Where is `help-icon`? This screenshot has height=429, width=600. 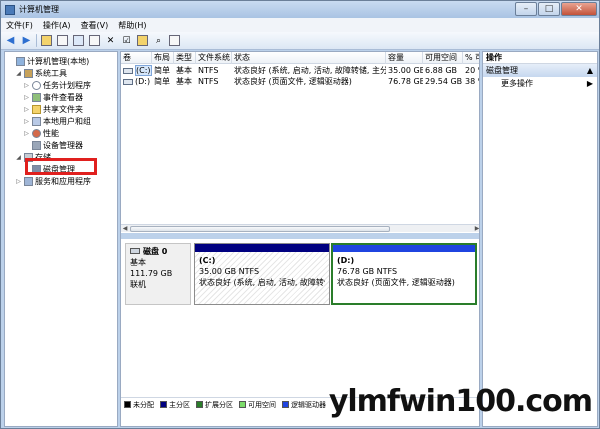 help-icon is located at coordinates (78, 40).